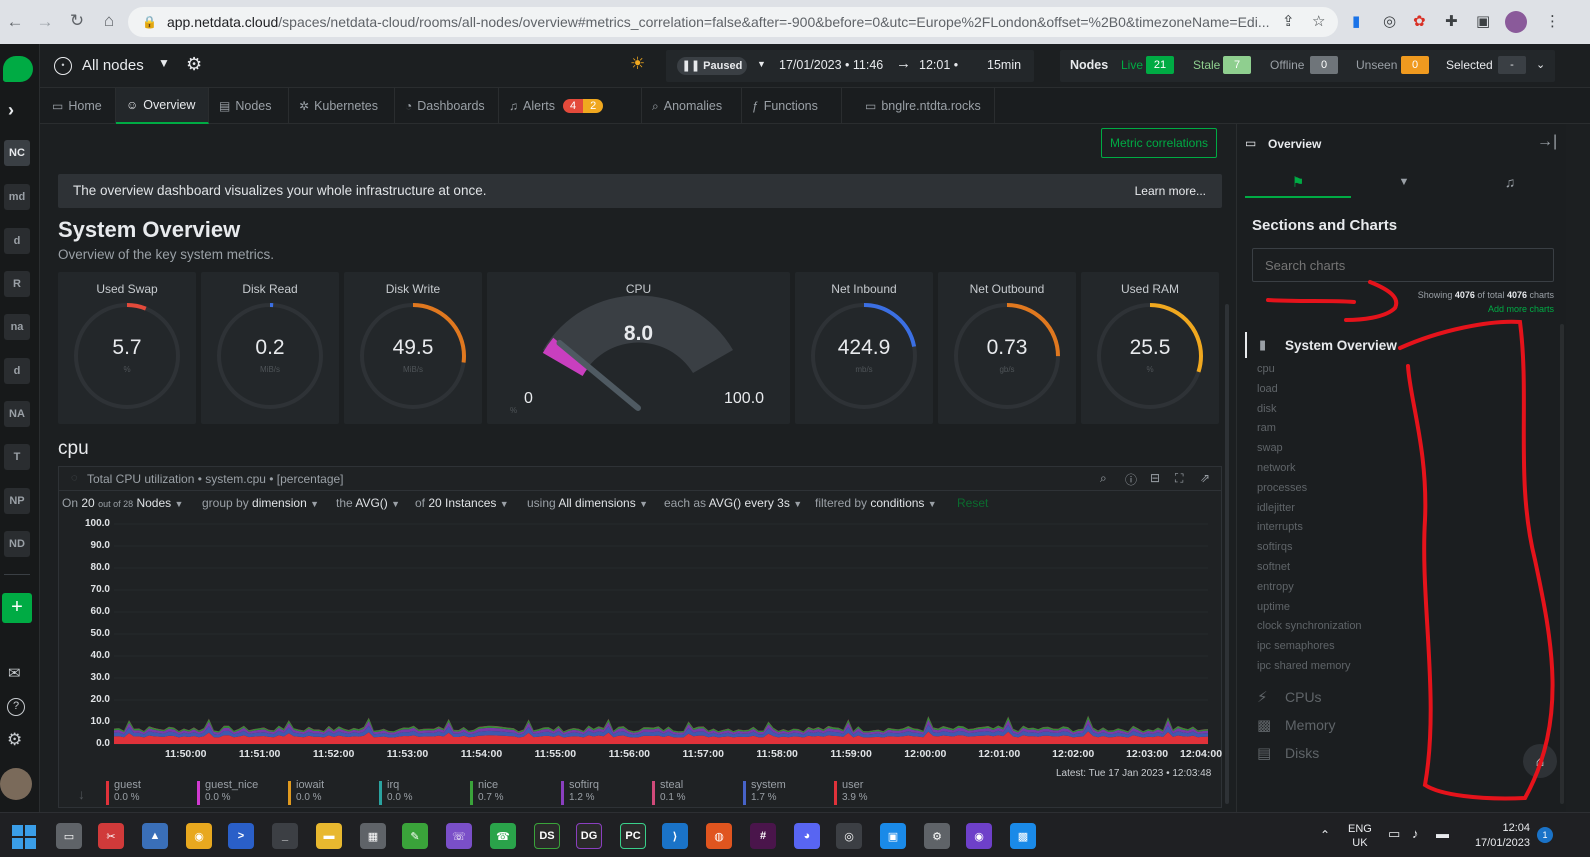 The image size is (1590, 857). What do you see at coordinates (1282, 488) in the screenshot?
I see `sidebar-item-processes: processes` at bounding box center [1282, 488].